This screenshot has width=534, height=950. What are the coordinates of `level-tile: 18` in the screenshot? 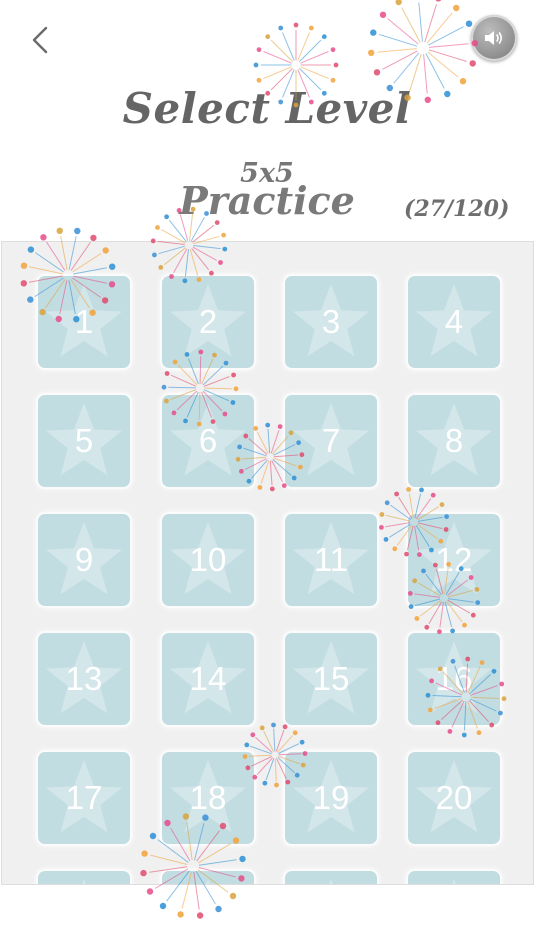 It's located at (208, 798).